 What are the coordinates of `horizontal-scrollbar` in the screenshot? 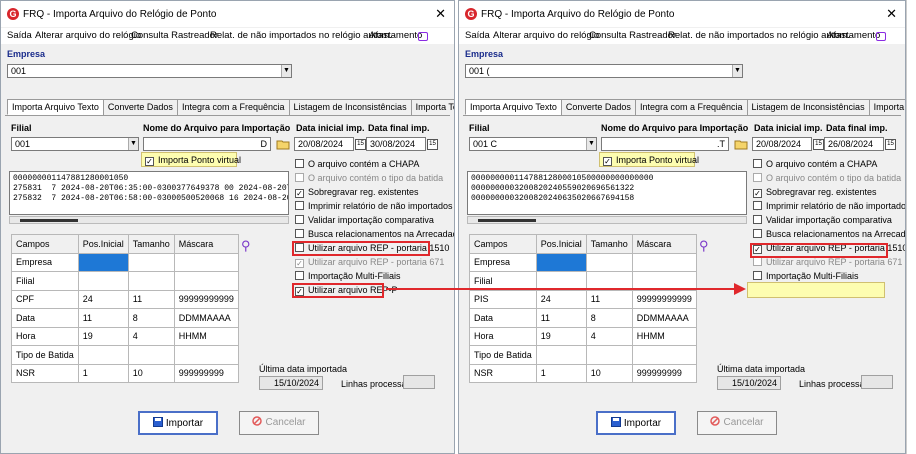 It's located at (607, 220).